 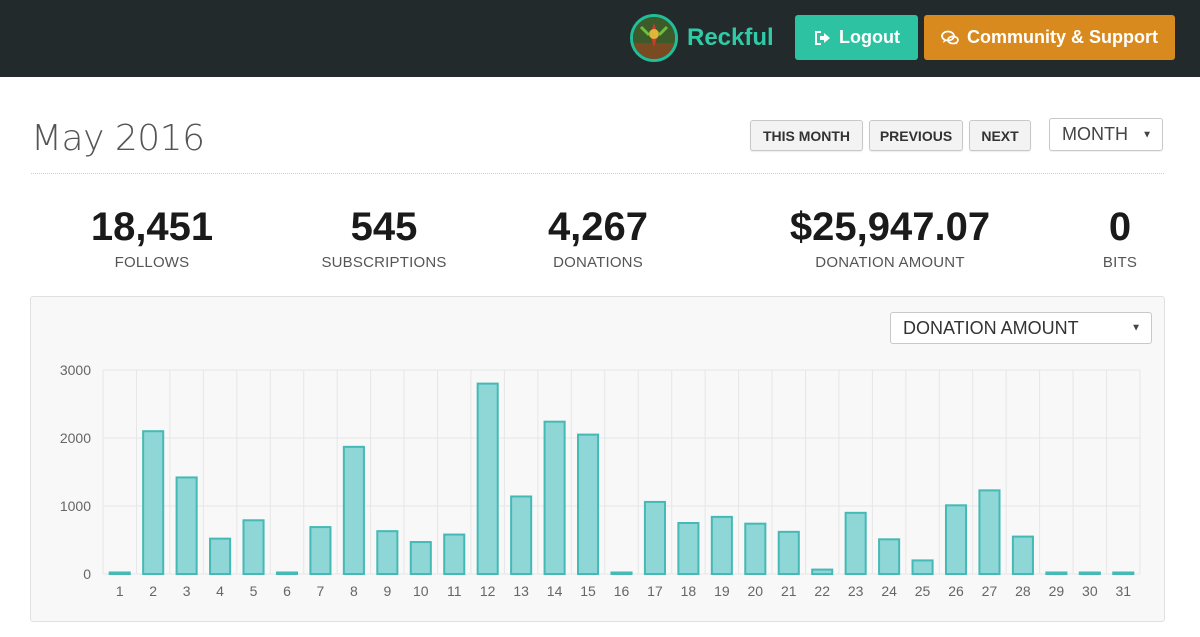 What do you see at coordinates (890, 262) in the screenshot?
I see `stat-label: DONATION AMOUNT` at bounding box center [890, 262].